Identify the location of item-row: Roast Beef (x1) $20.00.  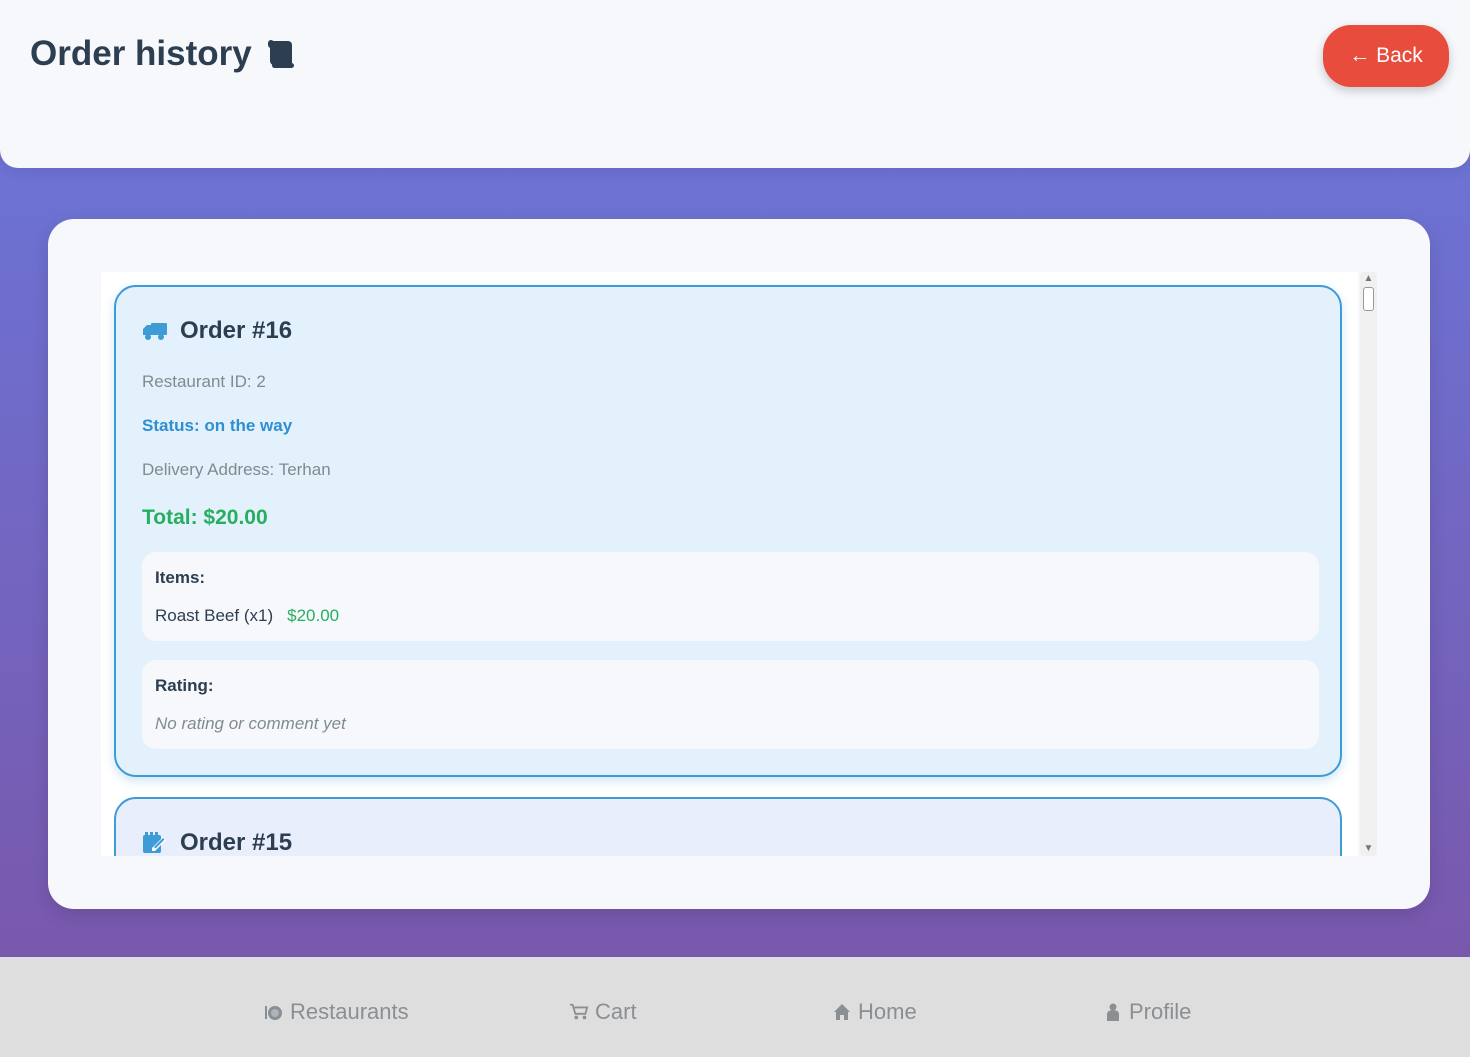
(247, 616).